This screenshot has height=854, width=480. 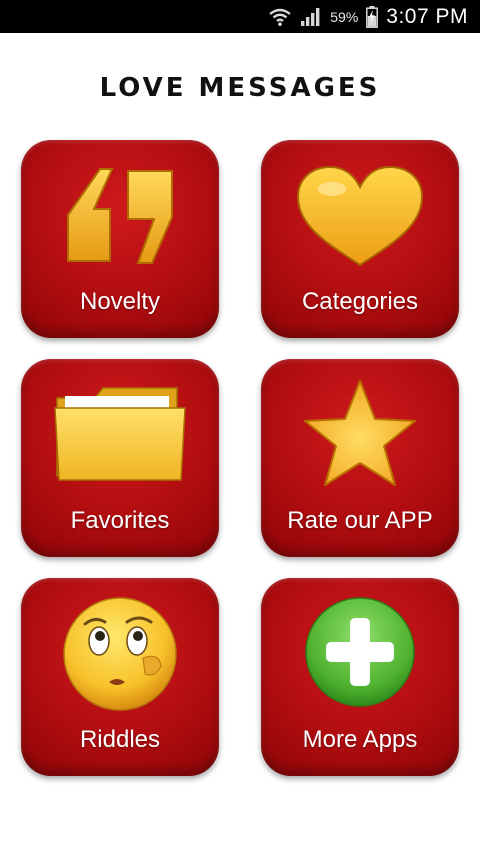 I want to click on favorites-button: Favorites, so click(x=120, y=458).